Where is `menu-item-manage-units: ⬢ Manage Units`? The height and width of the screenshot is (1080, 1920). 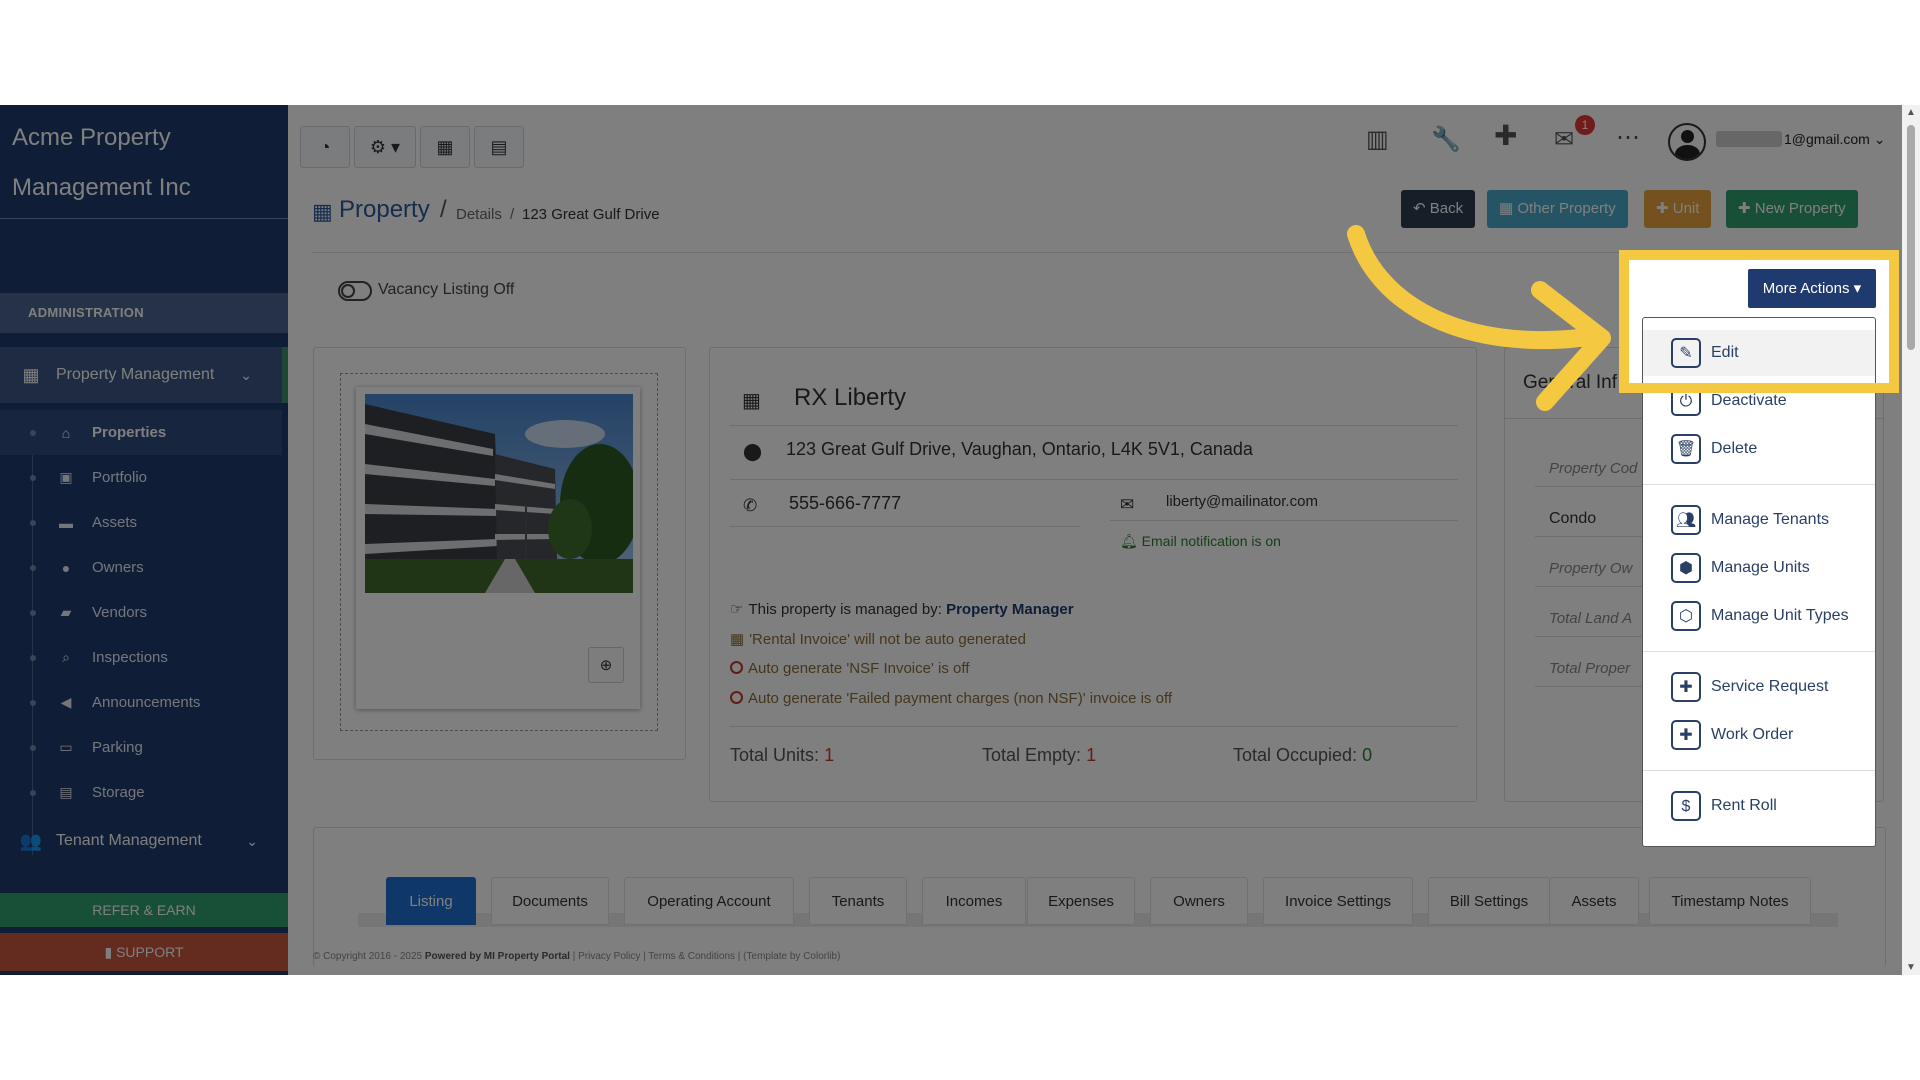 menu-item-manage-units: ⬢ Manage Units is located at coordinates (1759, 568).